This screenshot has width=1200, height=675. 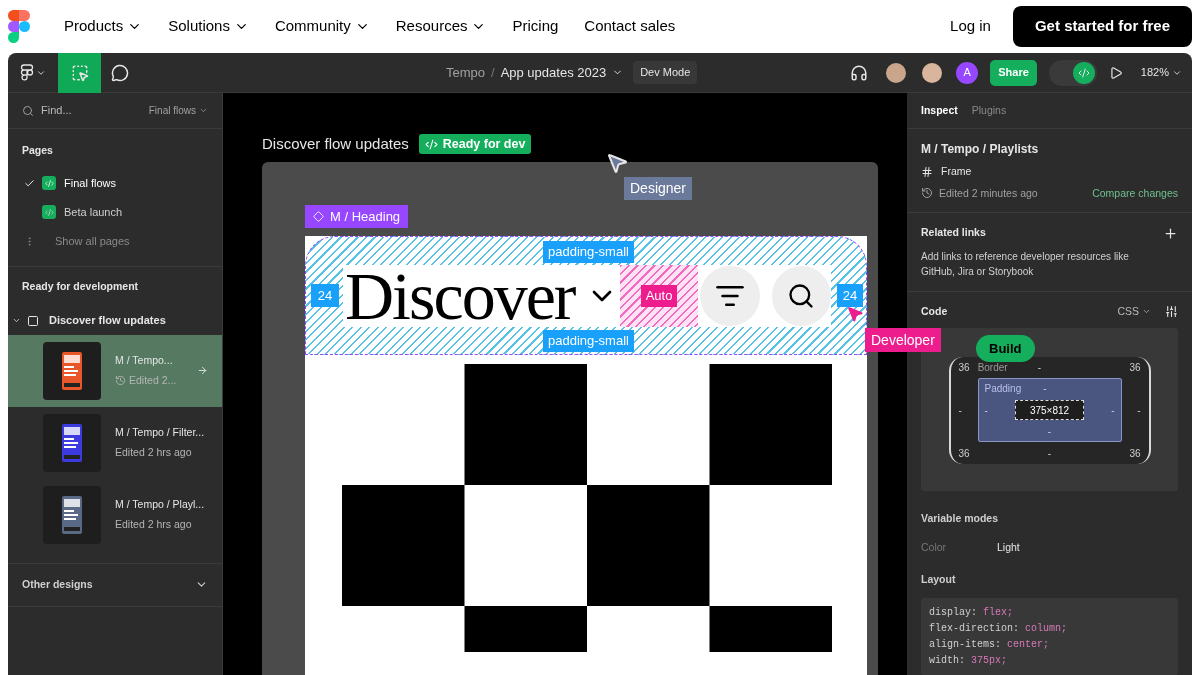 I want to click on nav-link: Community, so click(x=322, y=26).